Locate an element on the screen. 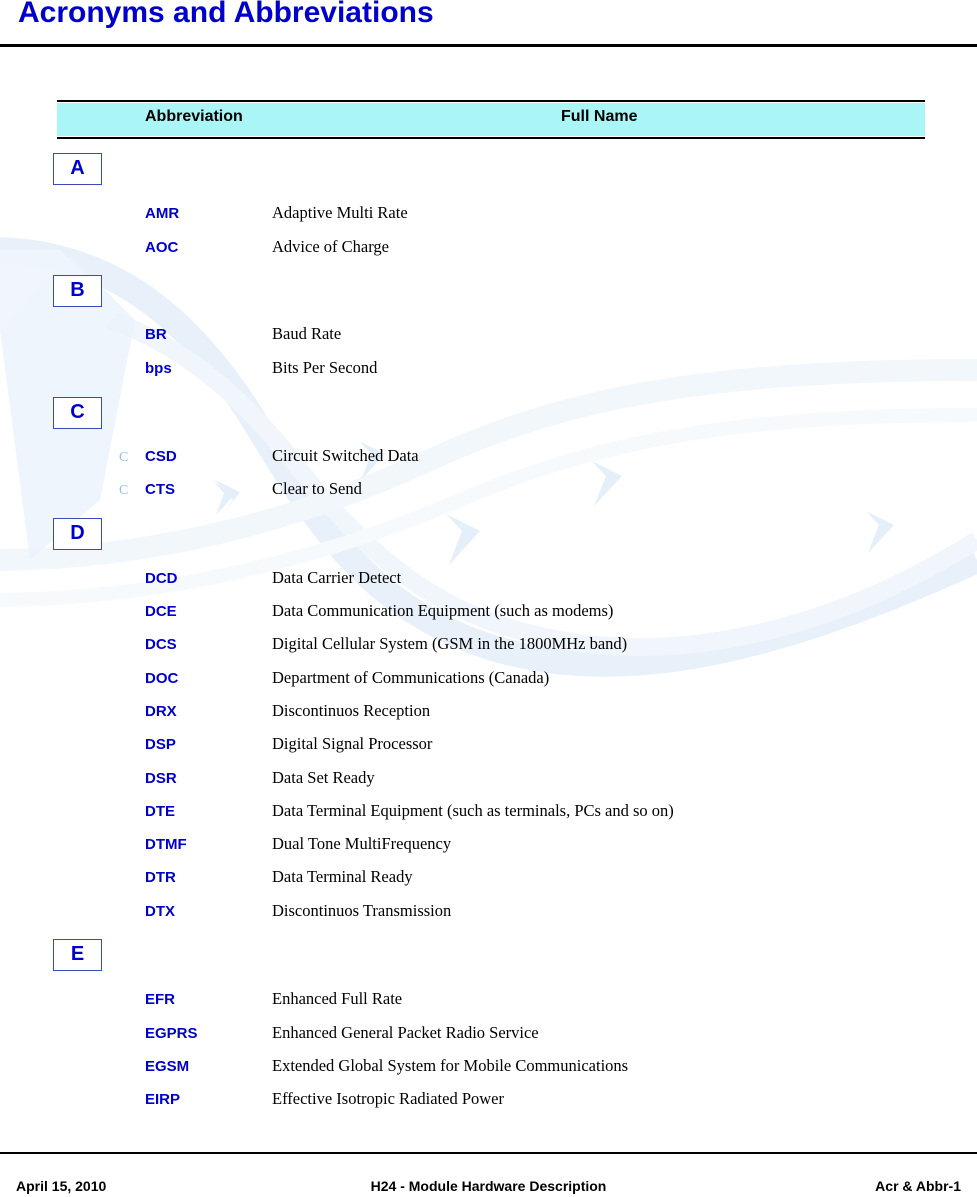  letter-group-label: B is located at coordinates (77, 290).